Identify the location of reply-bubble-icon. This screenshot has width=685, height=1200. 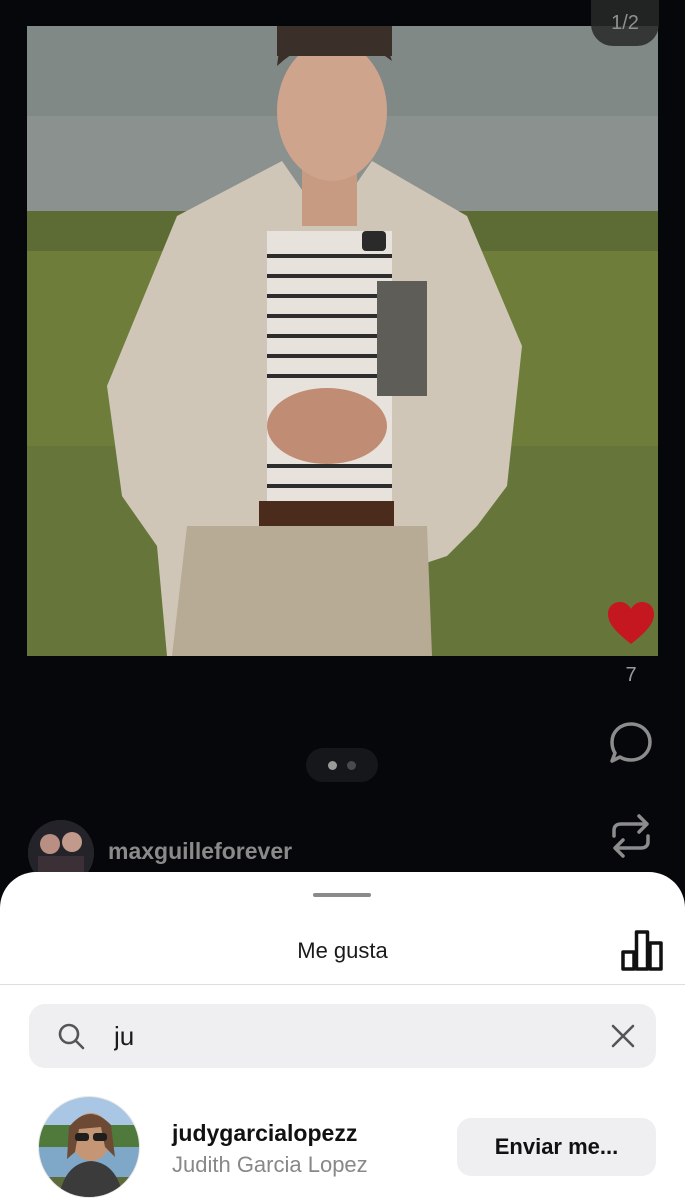
(631, 743).